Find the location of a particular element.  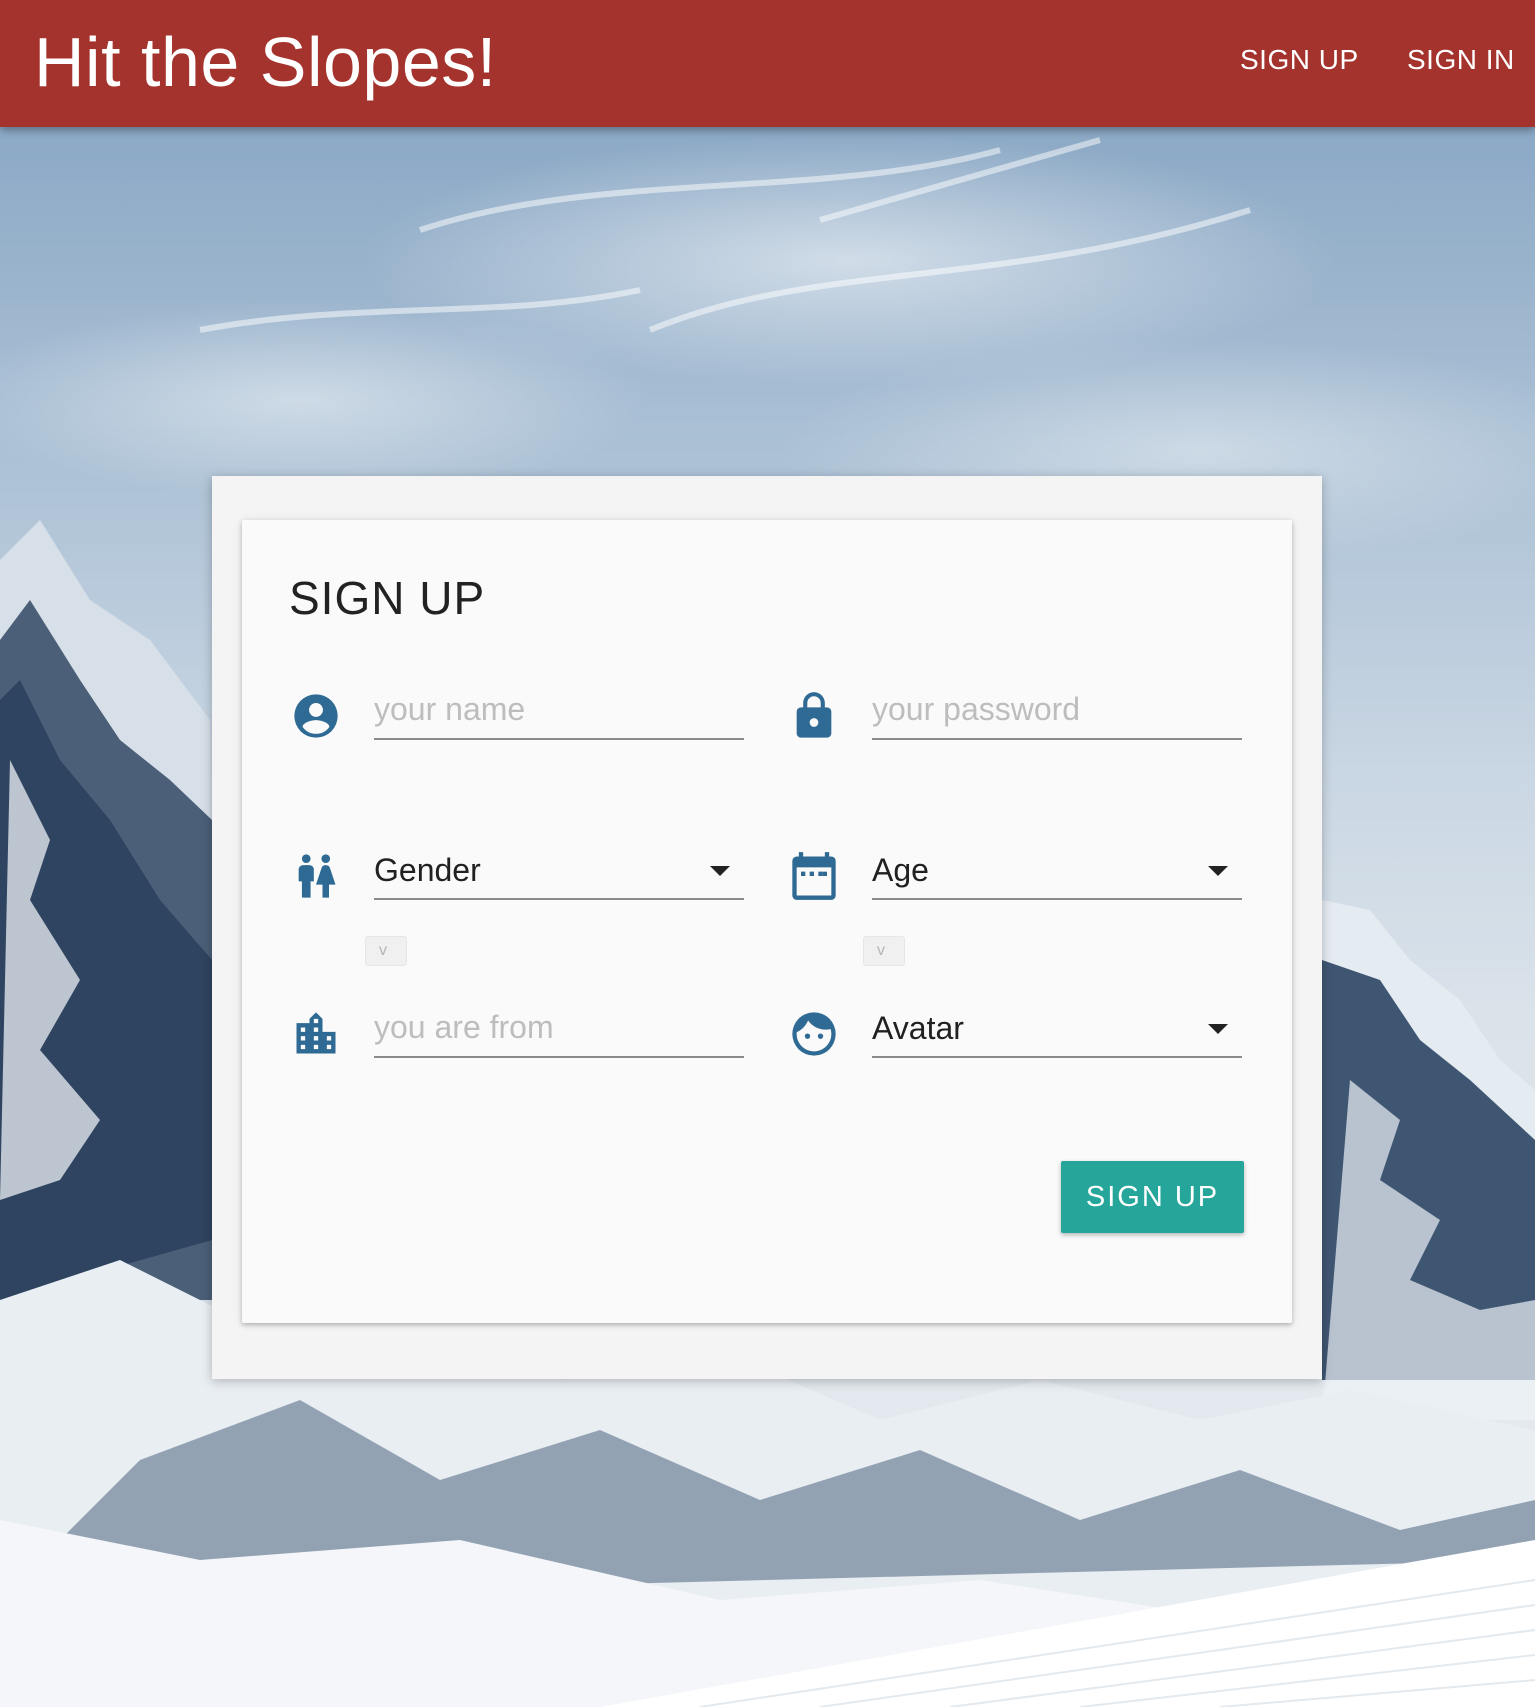

city-icon is located at coordinates (316, 1034).